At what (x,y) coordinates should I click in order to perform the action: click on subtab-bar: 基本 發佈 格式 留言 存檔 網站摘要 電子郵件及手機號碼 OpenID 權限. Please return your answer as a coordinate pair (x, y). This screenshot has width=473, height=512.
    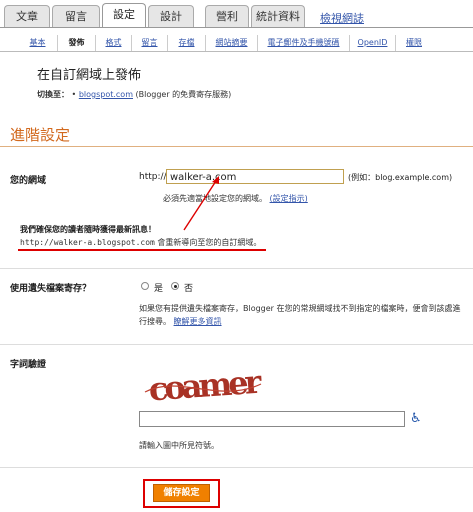
    Looking at the image, I should click on (236, 42).